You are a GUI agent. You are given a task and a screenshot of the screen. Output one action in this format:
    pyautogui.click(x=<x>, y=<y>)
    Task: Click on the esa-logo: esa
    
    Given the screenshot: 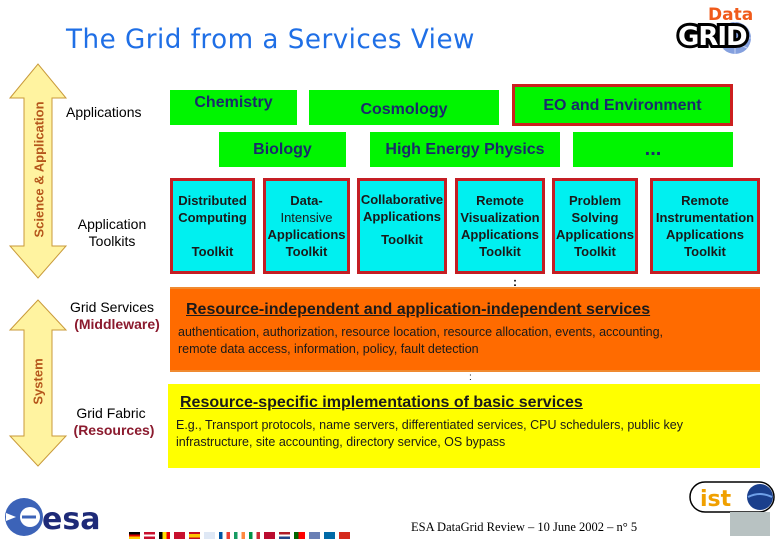 What is the action you would take?
    pyautogui.click(x=65, y=517)
    